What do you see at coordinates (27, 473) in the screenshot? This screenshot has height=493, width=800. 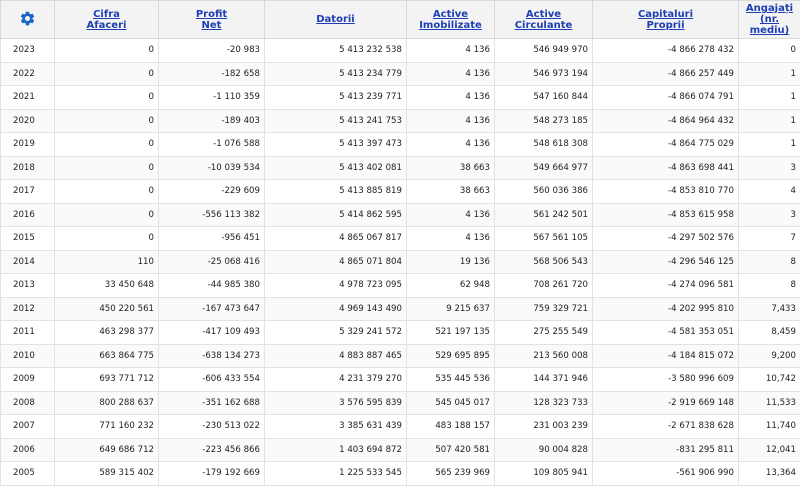 I see `cell-year: 2005` at bounding box center [27, 473].